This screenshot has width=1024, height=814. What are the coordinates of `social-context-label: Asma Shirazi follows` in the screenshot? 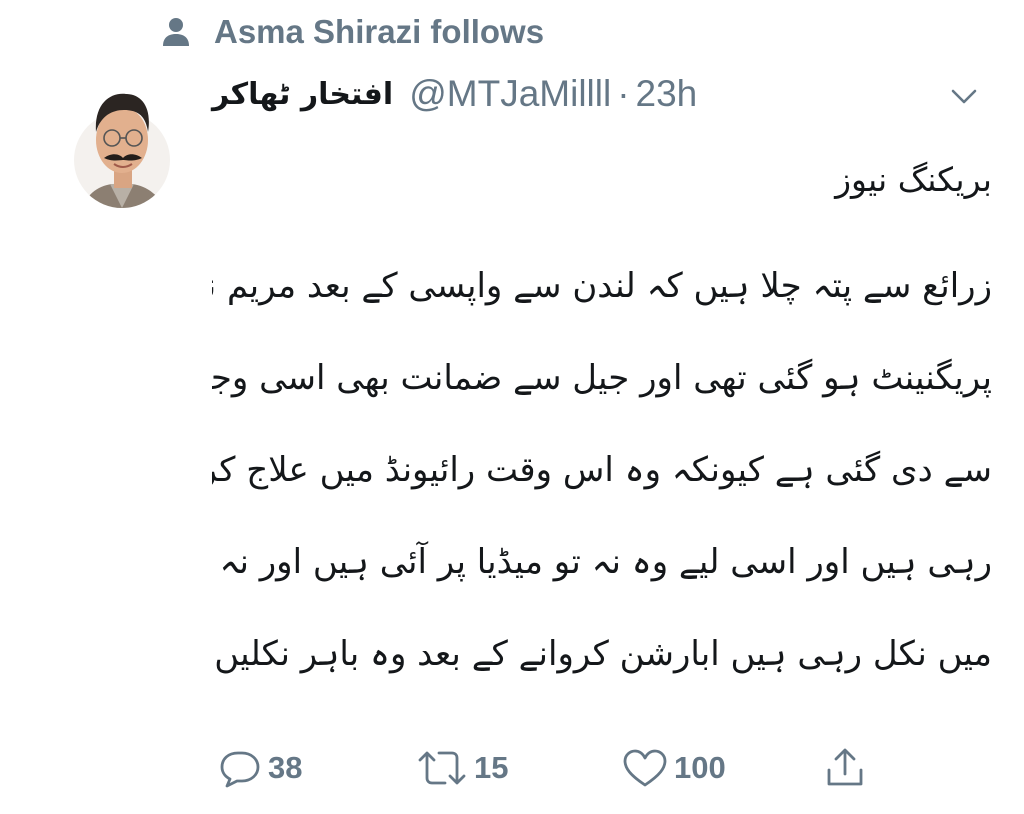 It's located at (379, 31).